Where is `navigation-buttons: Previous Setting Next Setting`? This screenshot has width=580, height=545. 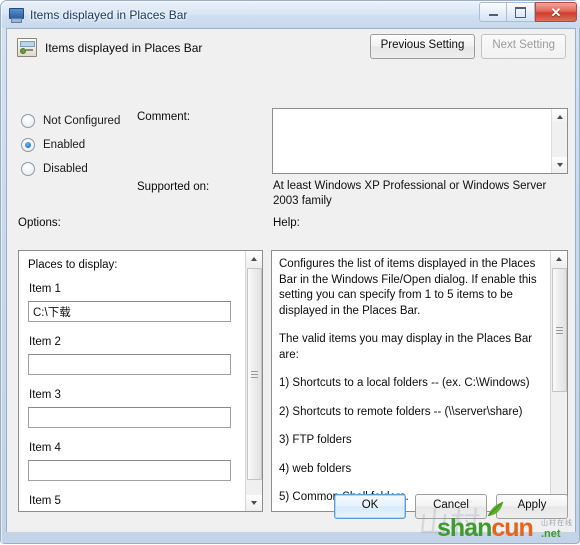
navigation-buttons: Previous Setting Next Setting is located at coordinates (467, 46).